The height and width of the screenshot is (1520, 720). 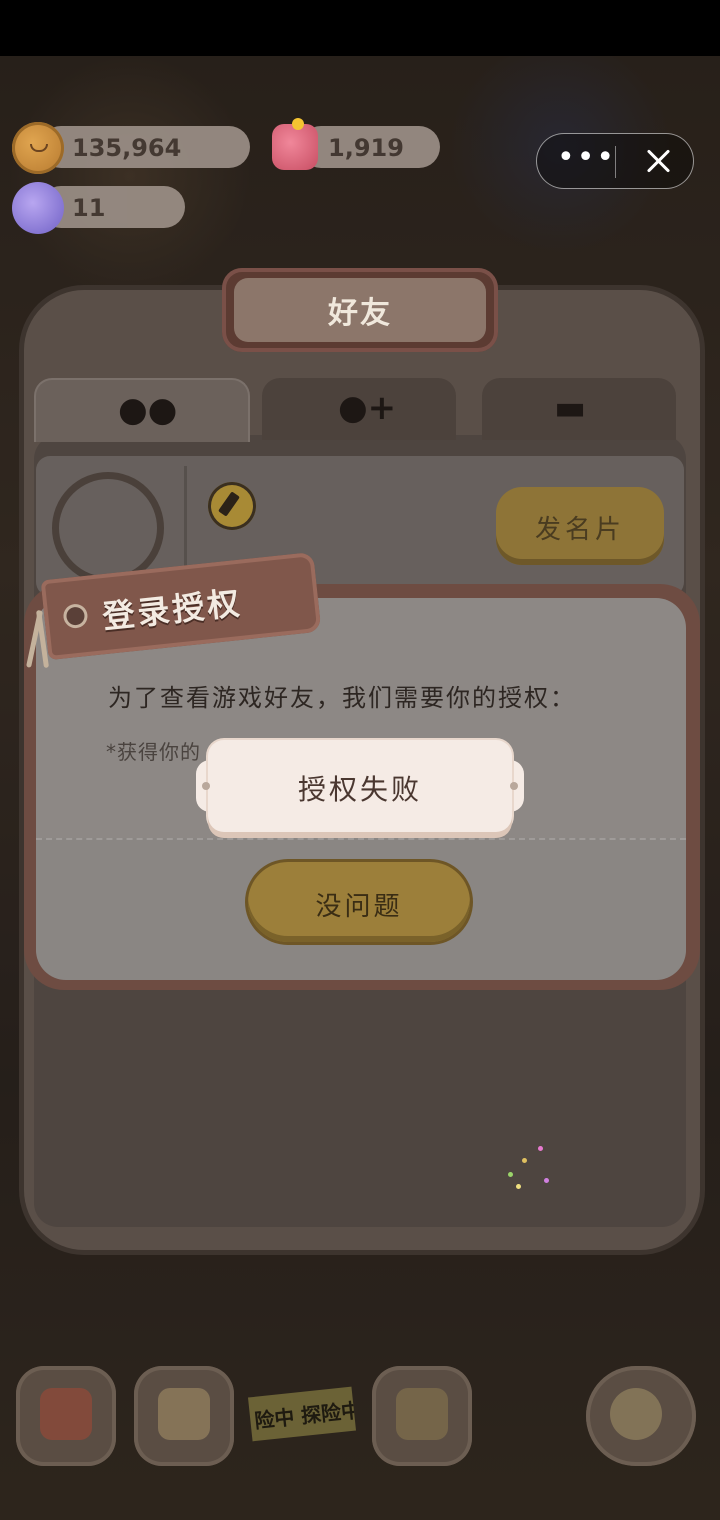 I want to click on jelly-count: 1,919, so click(x=366, y=148).